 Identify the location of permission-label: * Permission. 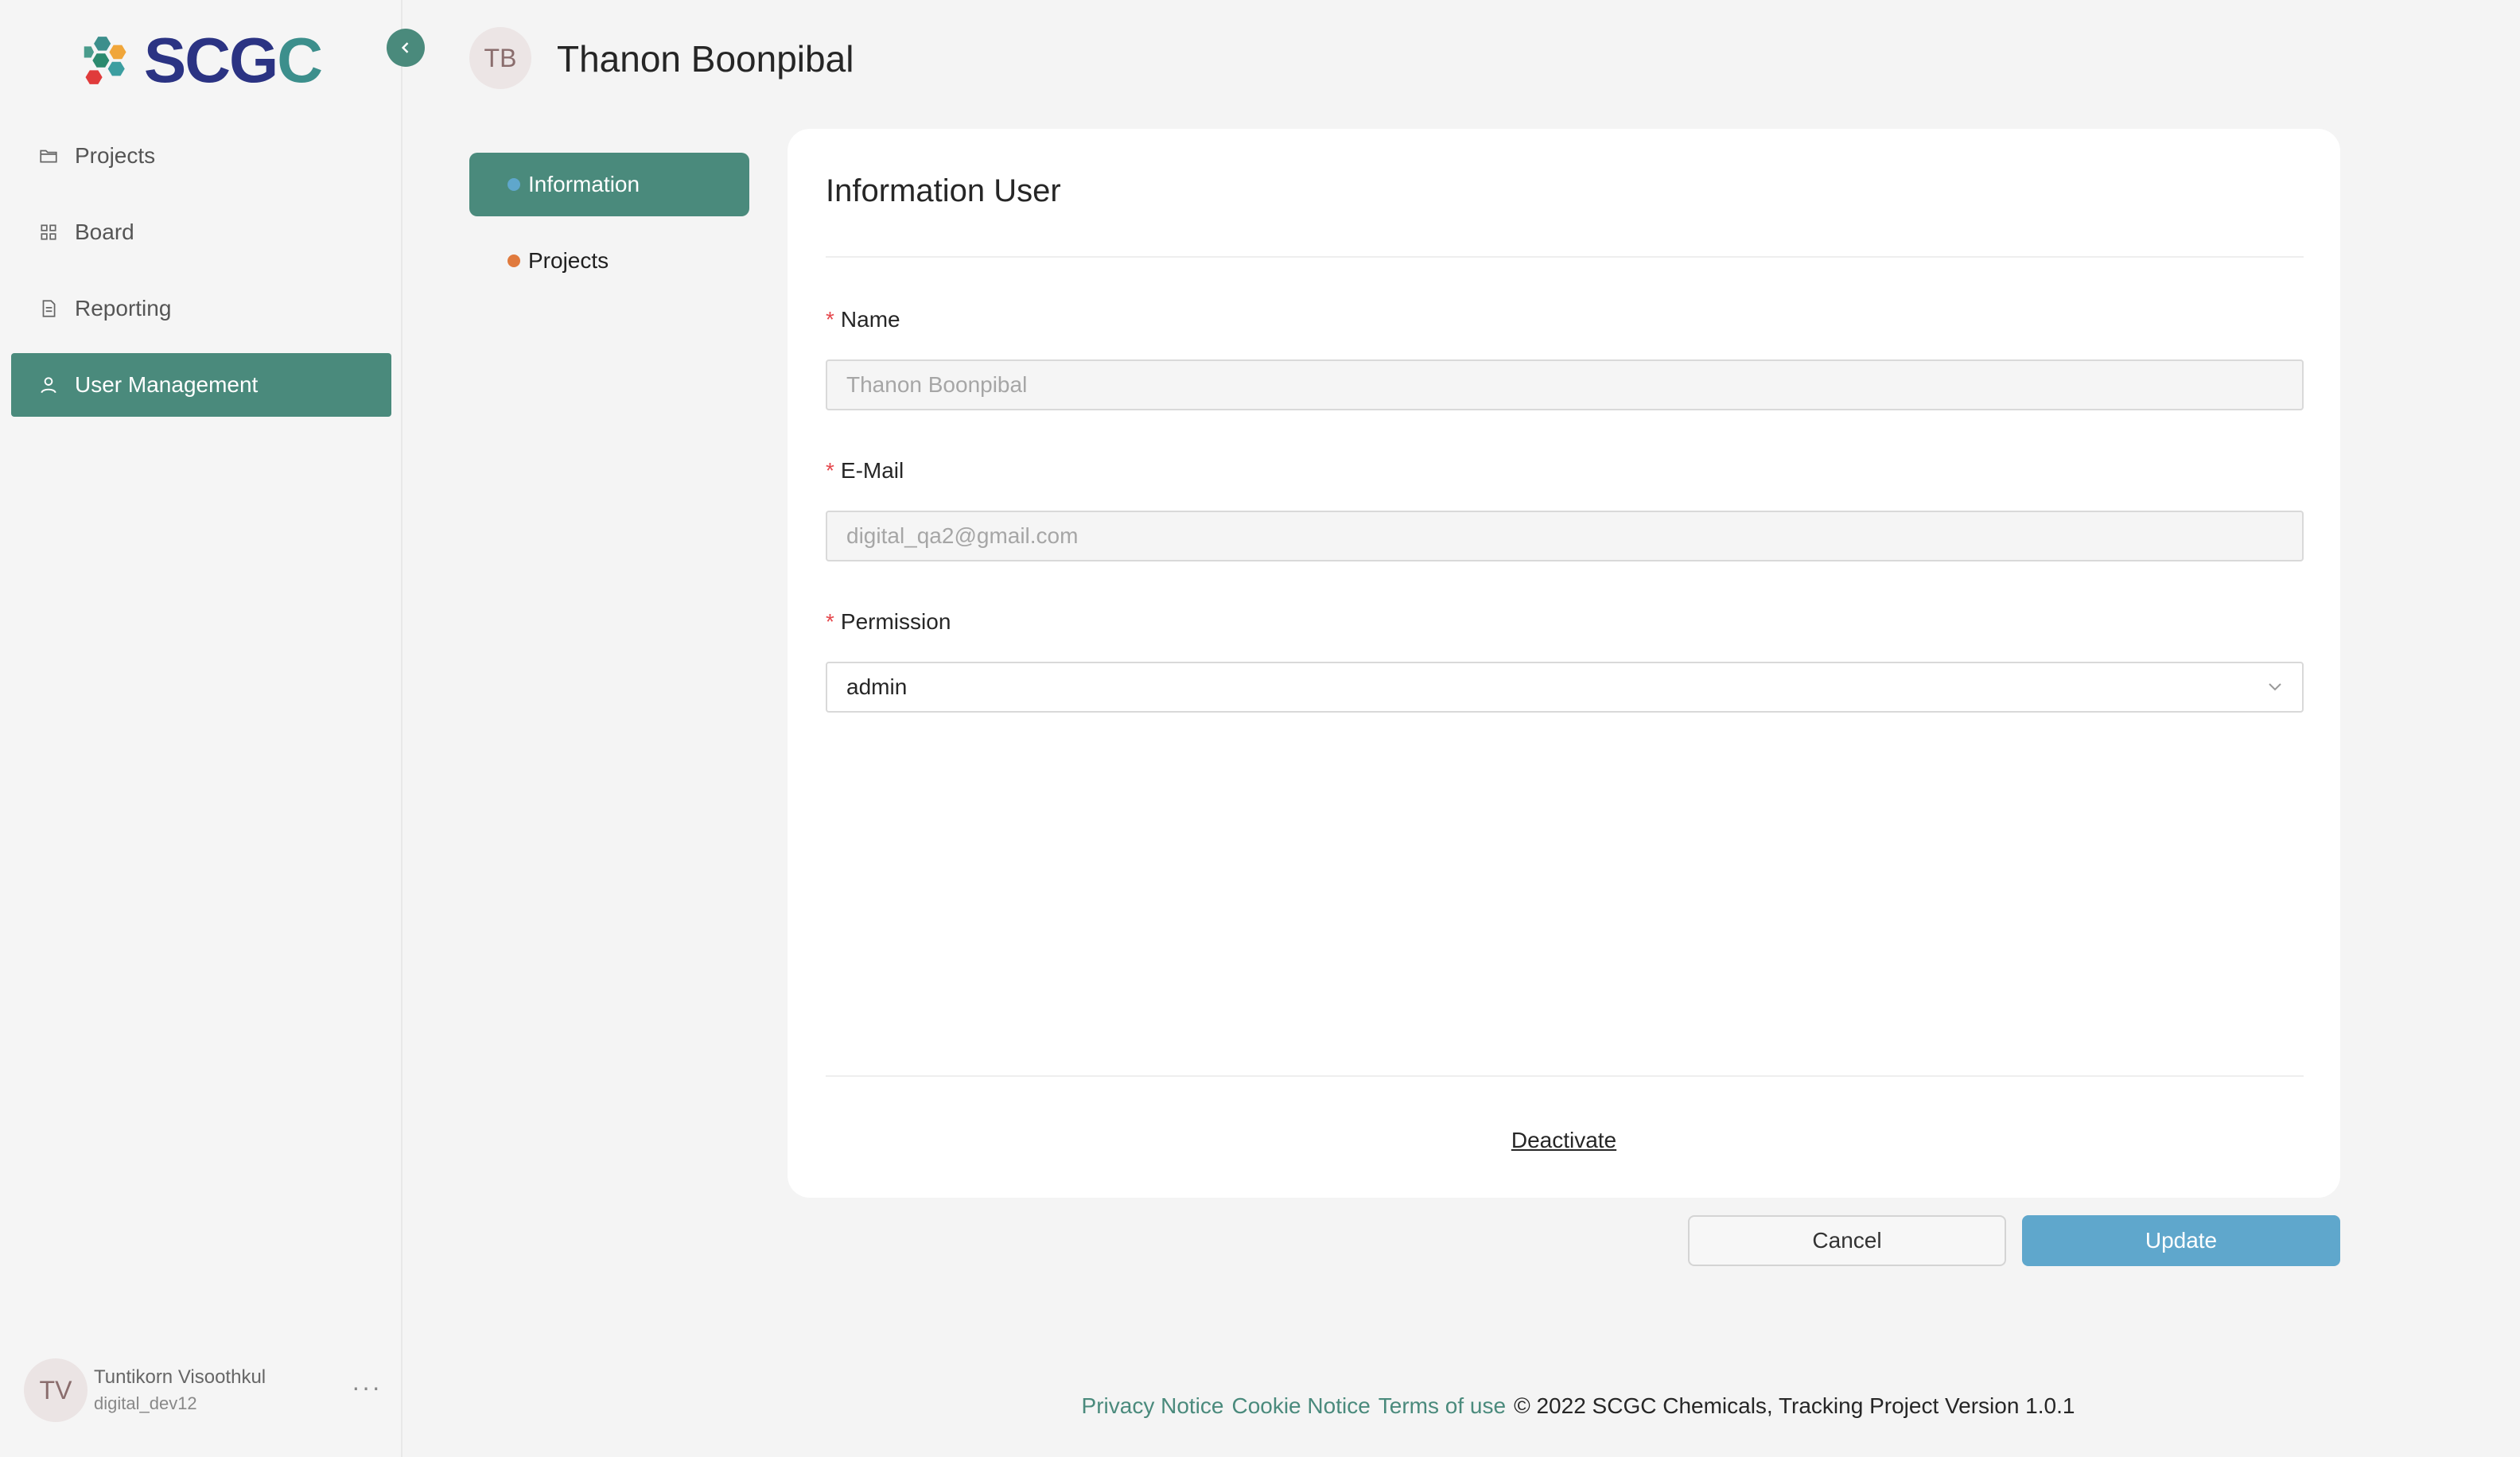
(888, 621).